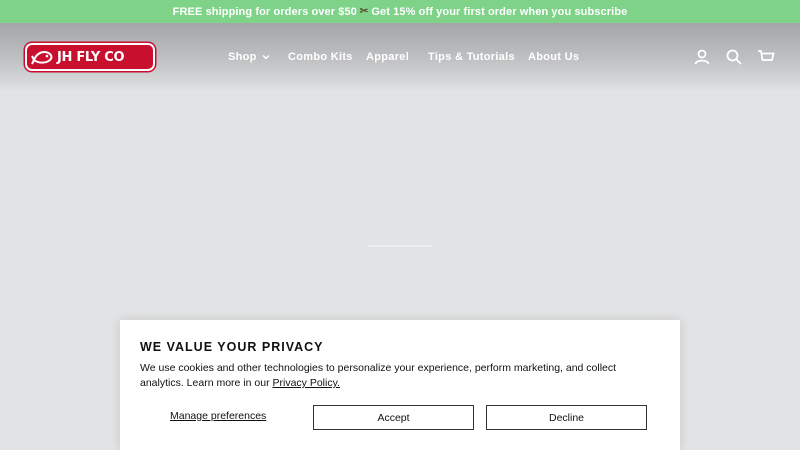  I want to click on nav-shop: Shop, so click(249, 57).